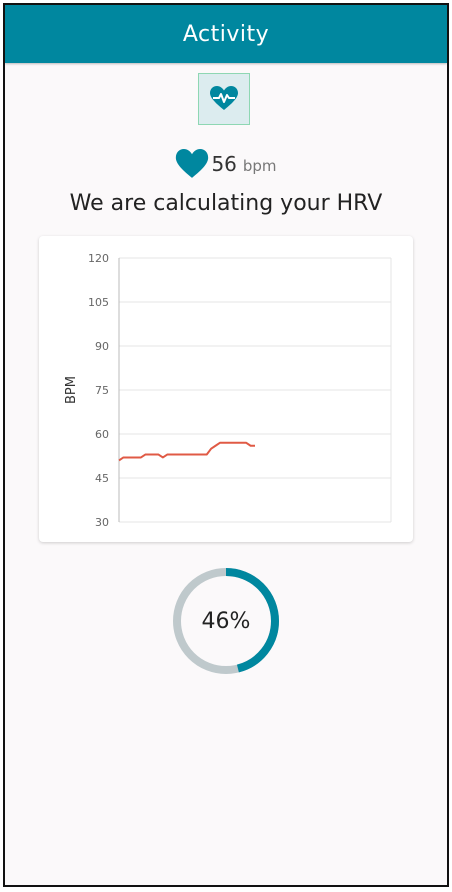 The image size is (452, 892). I want to click on app-header: Activity, so click(226, 34).